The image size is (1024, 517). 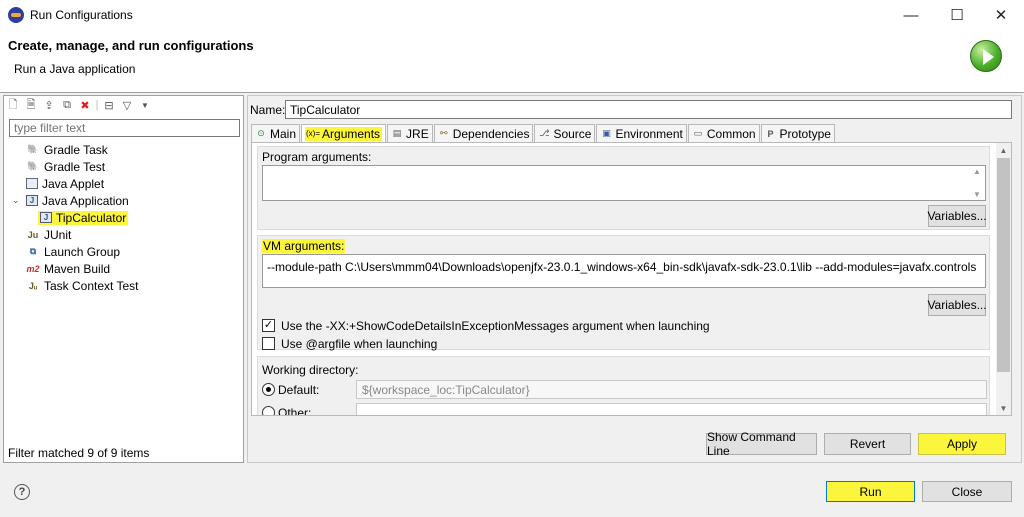 What do you see at coordinates (32, 183) in the screenshot?
I see `applet-icon` at bounding box center [32, 183].